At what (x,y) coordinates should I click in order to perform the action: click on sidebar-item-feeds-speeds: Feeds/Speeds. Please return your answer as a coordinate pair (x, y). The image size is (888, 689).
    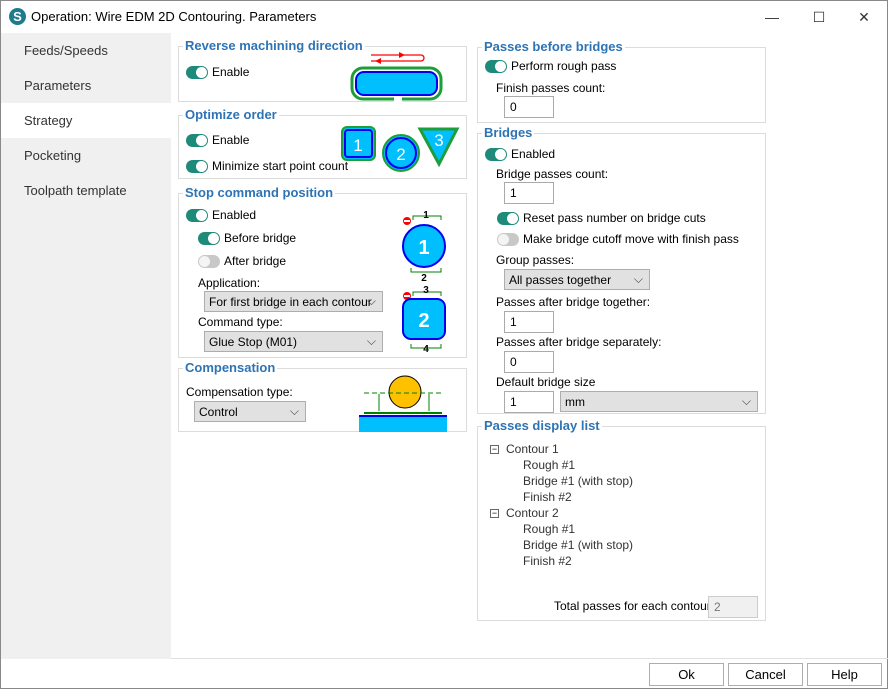
    Looking at the image, I should click on (86, 50).